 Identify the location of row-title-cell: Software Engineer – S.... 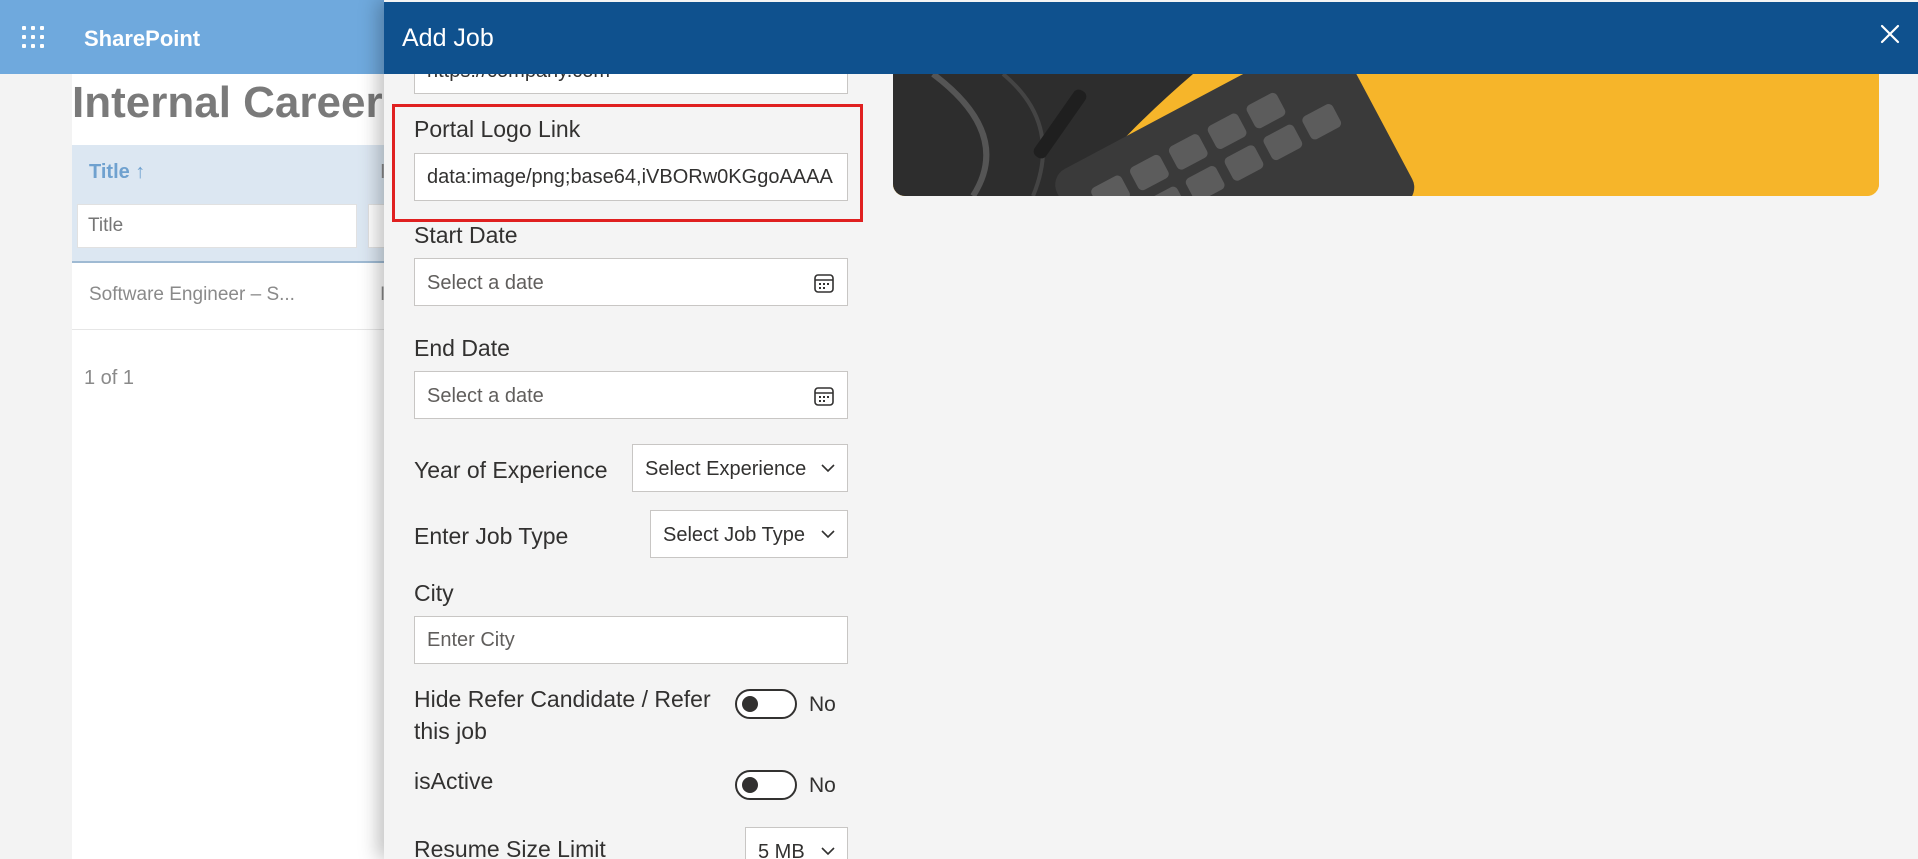
(192, 295).